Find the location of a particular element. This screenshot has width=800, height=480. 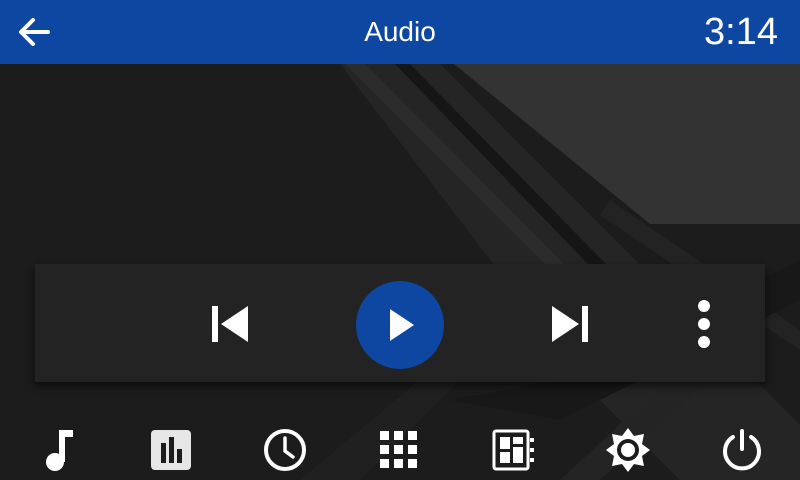

dock-item-power is located at coordinates (742, 450).